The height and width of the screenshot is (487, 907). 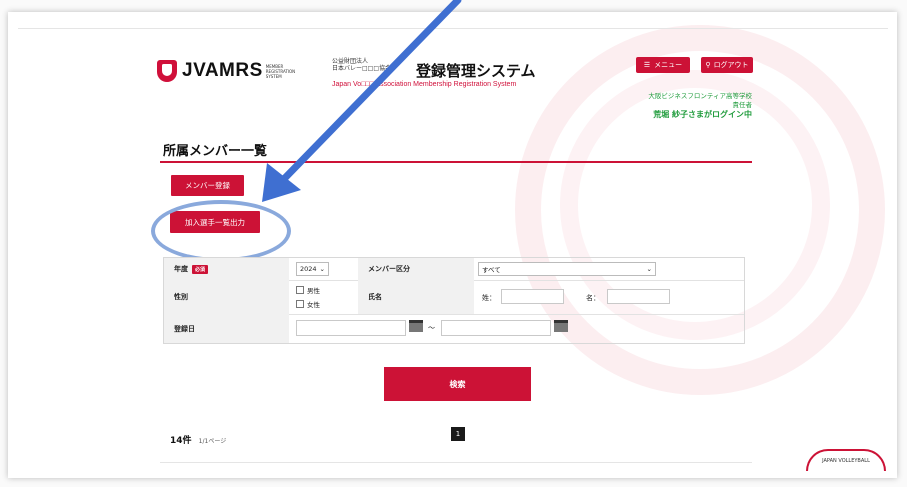 What do you see at coordinates (370, 92) in the screenshot?
I see `annotation-arrow-shaft` at bounding box center [370, 92].